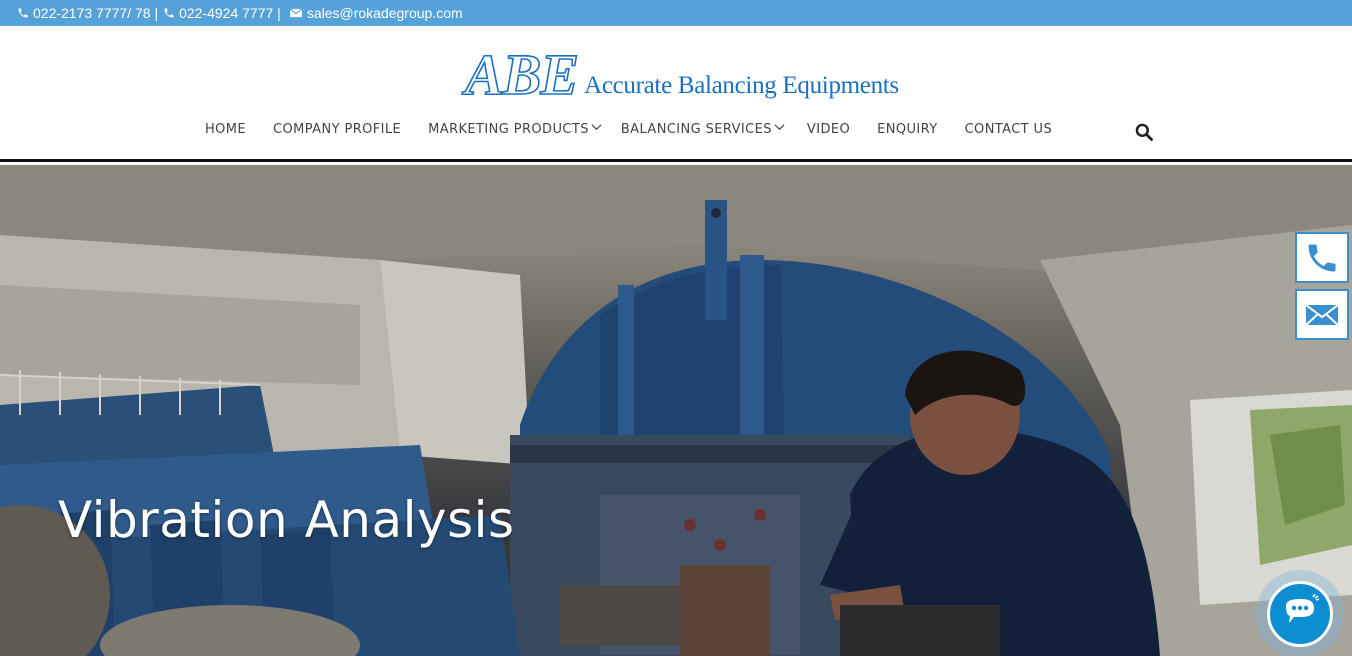 Image resolution: width=1352 pixels, height=656 pixels. I want to click on nav-home: HOME, so click(225, 129).